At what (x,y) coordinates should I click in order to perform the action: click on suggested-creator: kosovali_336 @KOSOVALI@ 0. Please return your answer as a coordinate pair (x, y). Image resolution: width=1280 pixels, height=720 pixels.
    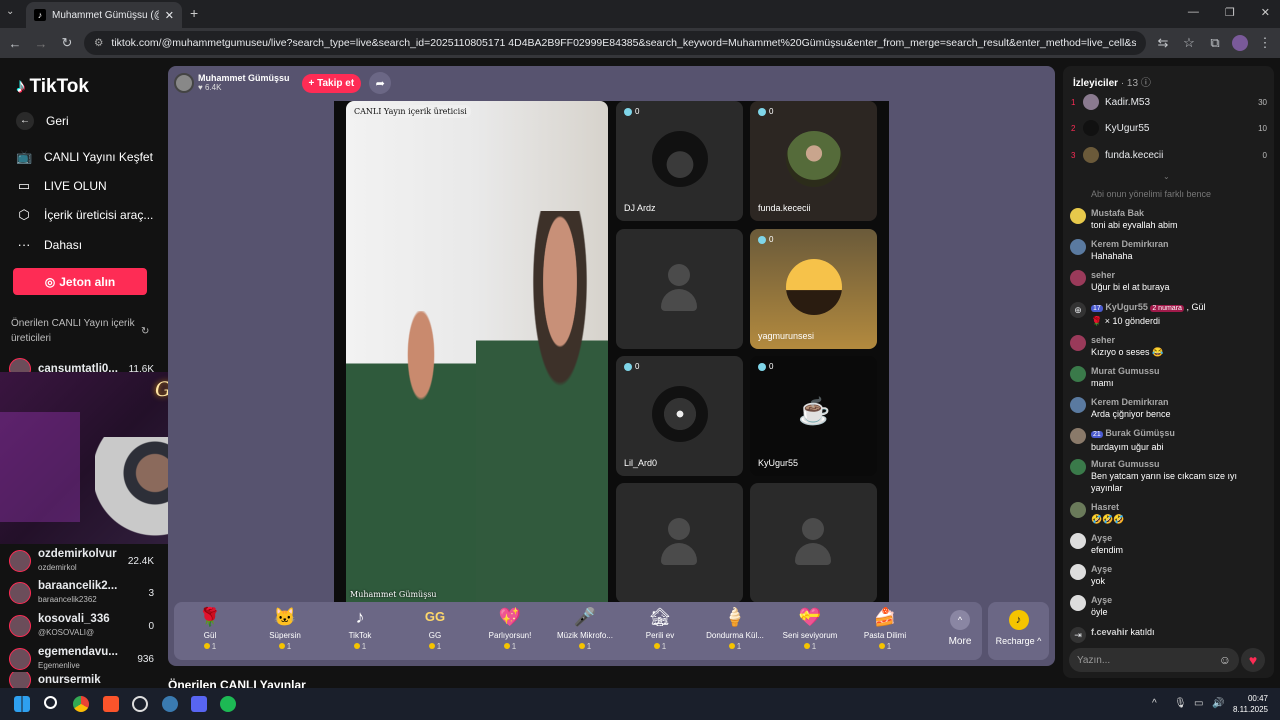
    Looking at the image, I should click on (81, 626).